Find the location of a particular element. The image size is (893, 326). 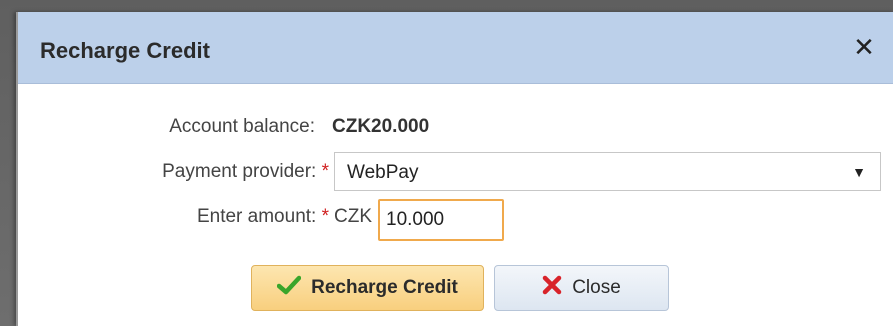

account-balance-value: CZK20.000 is located at coordinates (381, 126).